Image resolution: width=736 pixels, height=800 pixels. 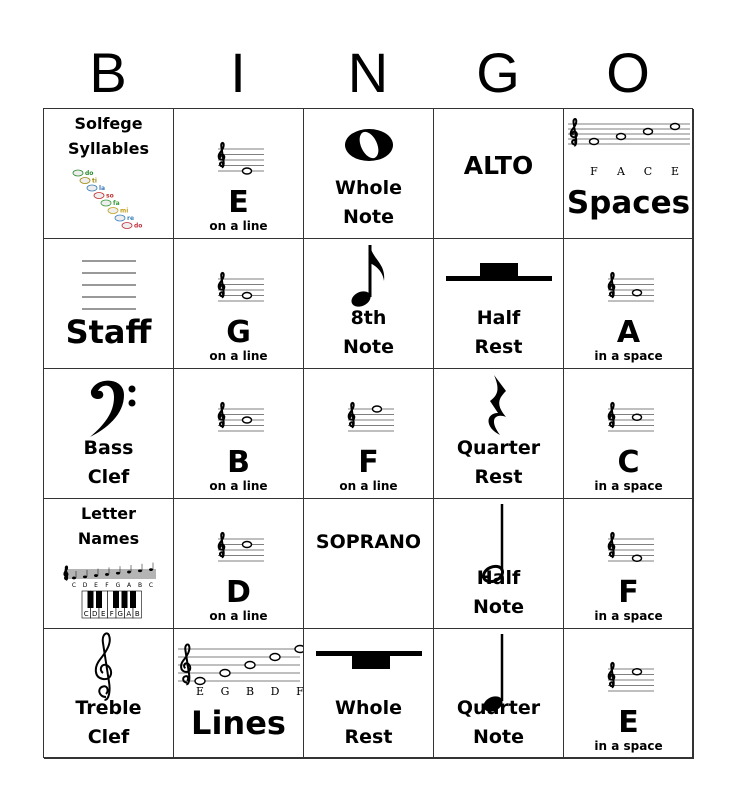 What do you see at coordinates (629, 434) in the screenshot?
I see `bingo-cell: Cin a space` at bounding box center [629, 434].